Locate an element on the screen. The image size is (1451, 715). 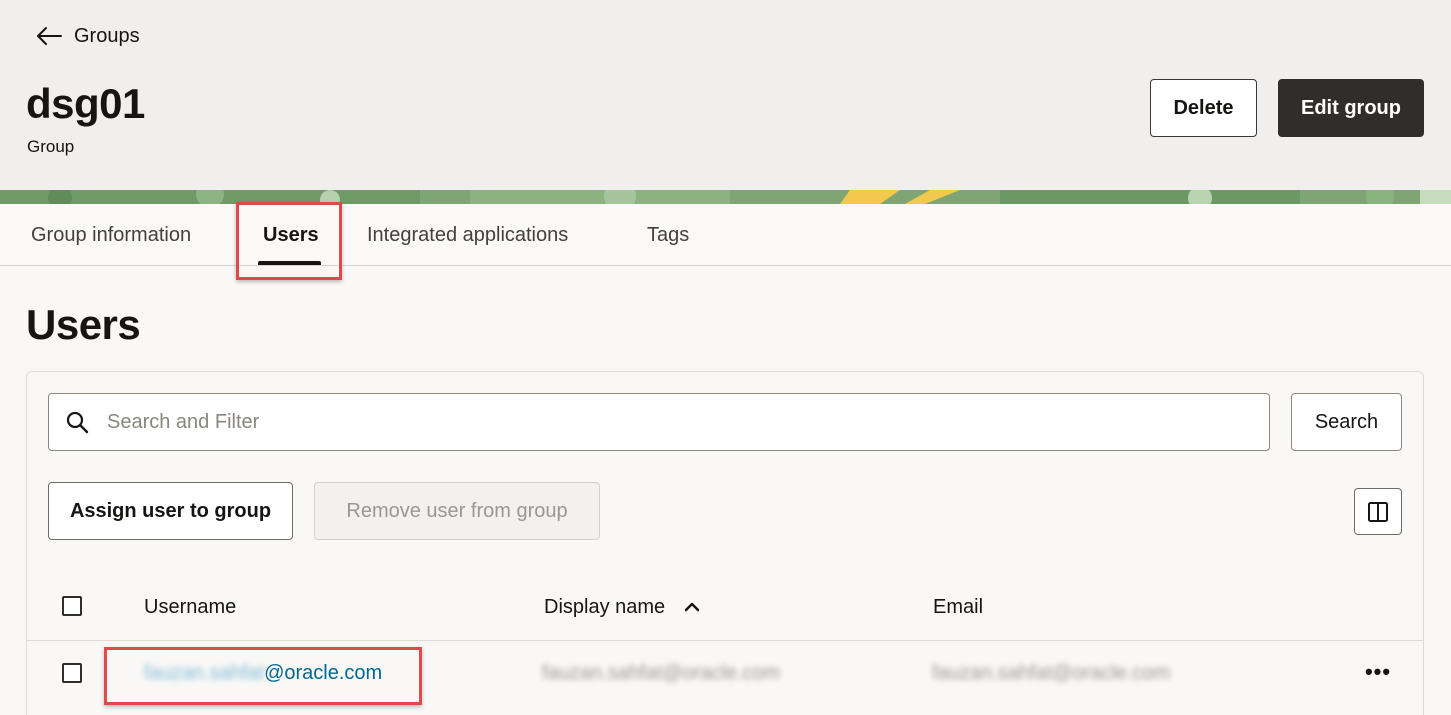
manage-columns-icon is located at coordinates (1378, 511).